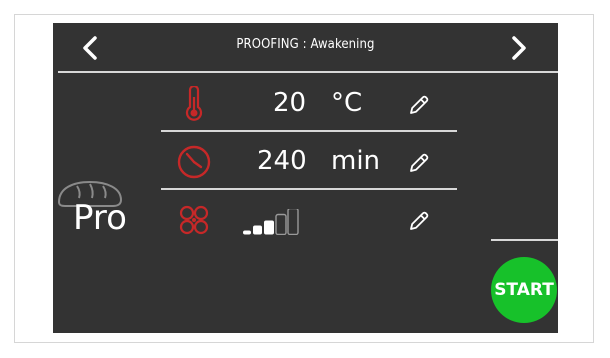 The width and height of the screenshot is (610, 358). What do you see at coordinates (519, 48) in the screenshot?
I see `chevron-right-icon` at bounding box center [519, 48].